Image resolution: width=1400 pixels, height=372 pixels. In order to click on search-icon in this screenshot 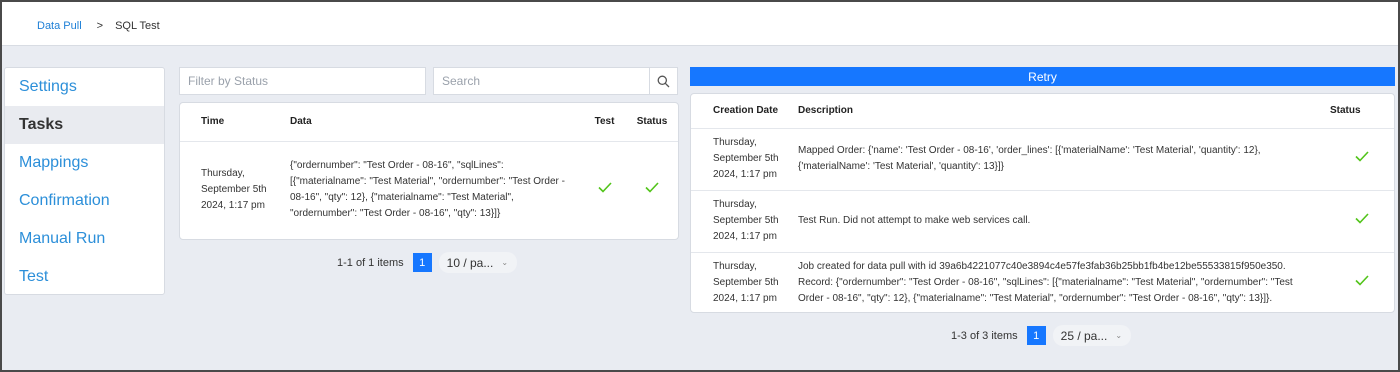, I will do `click(663, 81)`.